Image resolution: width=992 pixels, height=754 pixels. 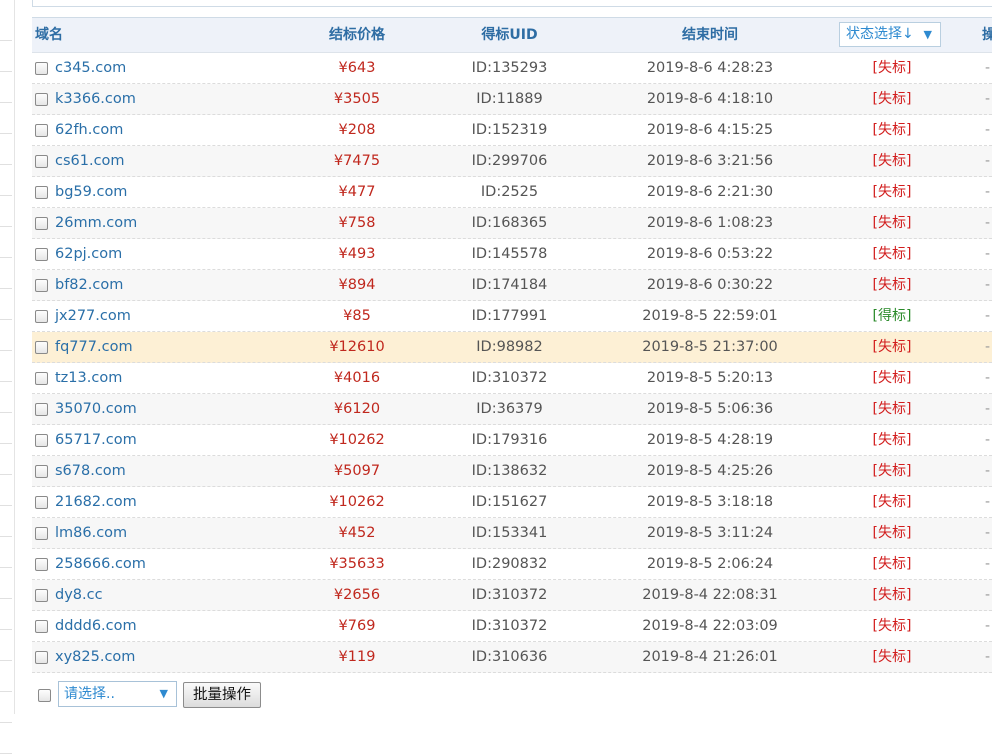 What do you see at coordinates (357, 471) in the screenshot?
I see `price-value: ¥5097` at bounding box center [357, 471].